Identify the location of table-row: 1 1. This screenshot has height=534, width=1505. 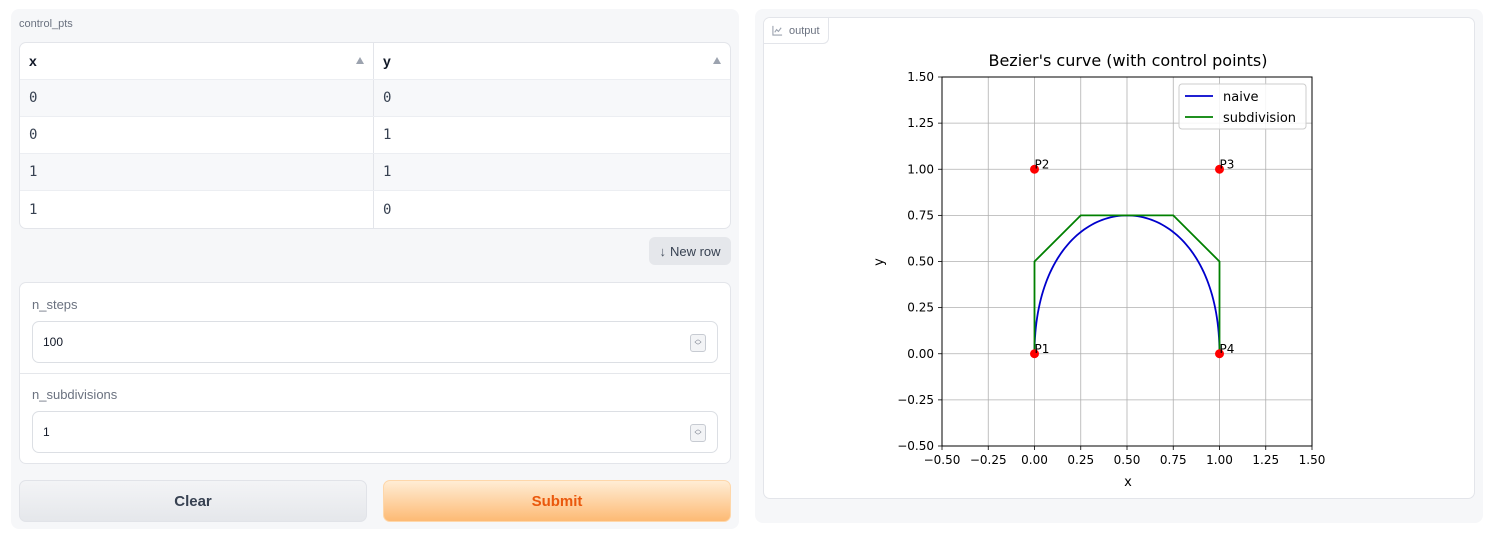
(375, 172).